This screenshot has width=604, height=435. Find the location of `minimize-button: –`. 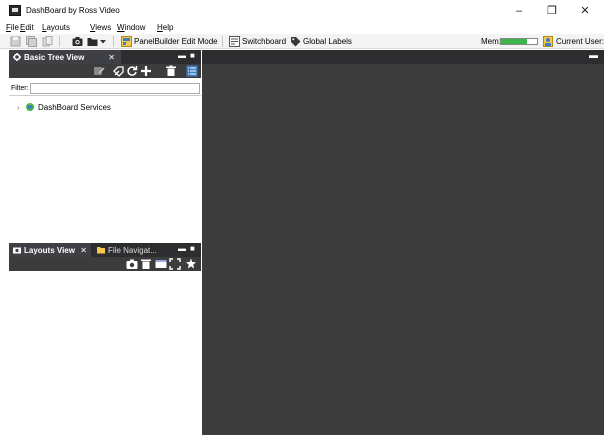

minimize-button: – is located at coordinates (519, 11).